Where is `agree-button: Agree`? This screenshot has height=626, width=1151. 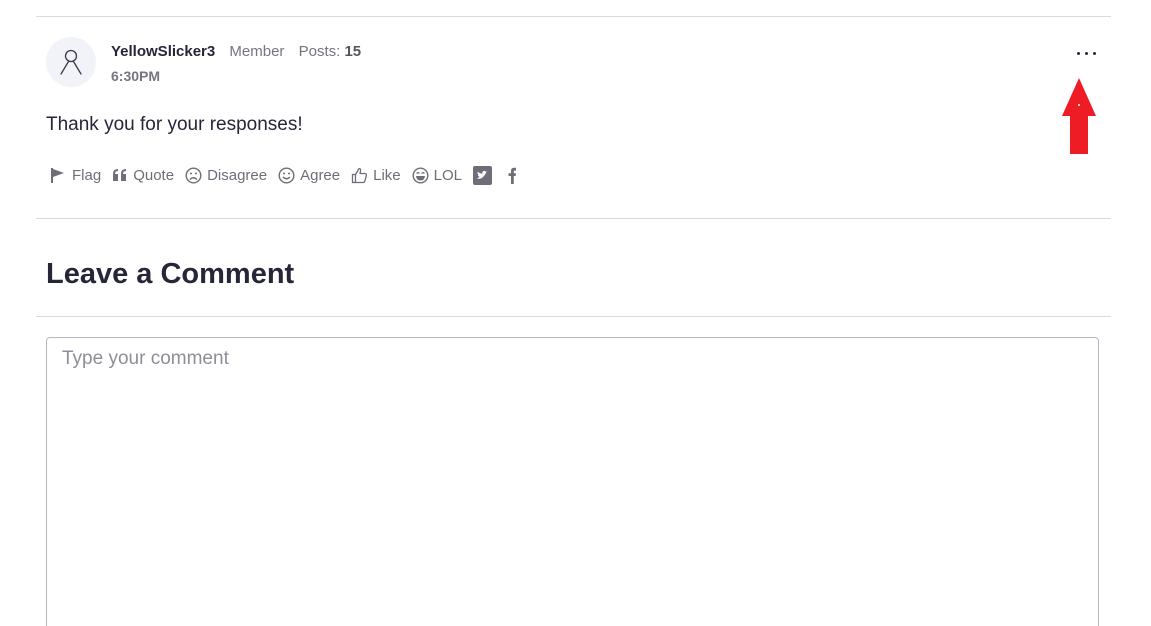
agree-button: Agree is located at coordinates (309, 175).